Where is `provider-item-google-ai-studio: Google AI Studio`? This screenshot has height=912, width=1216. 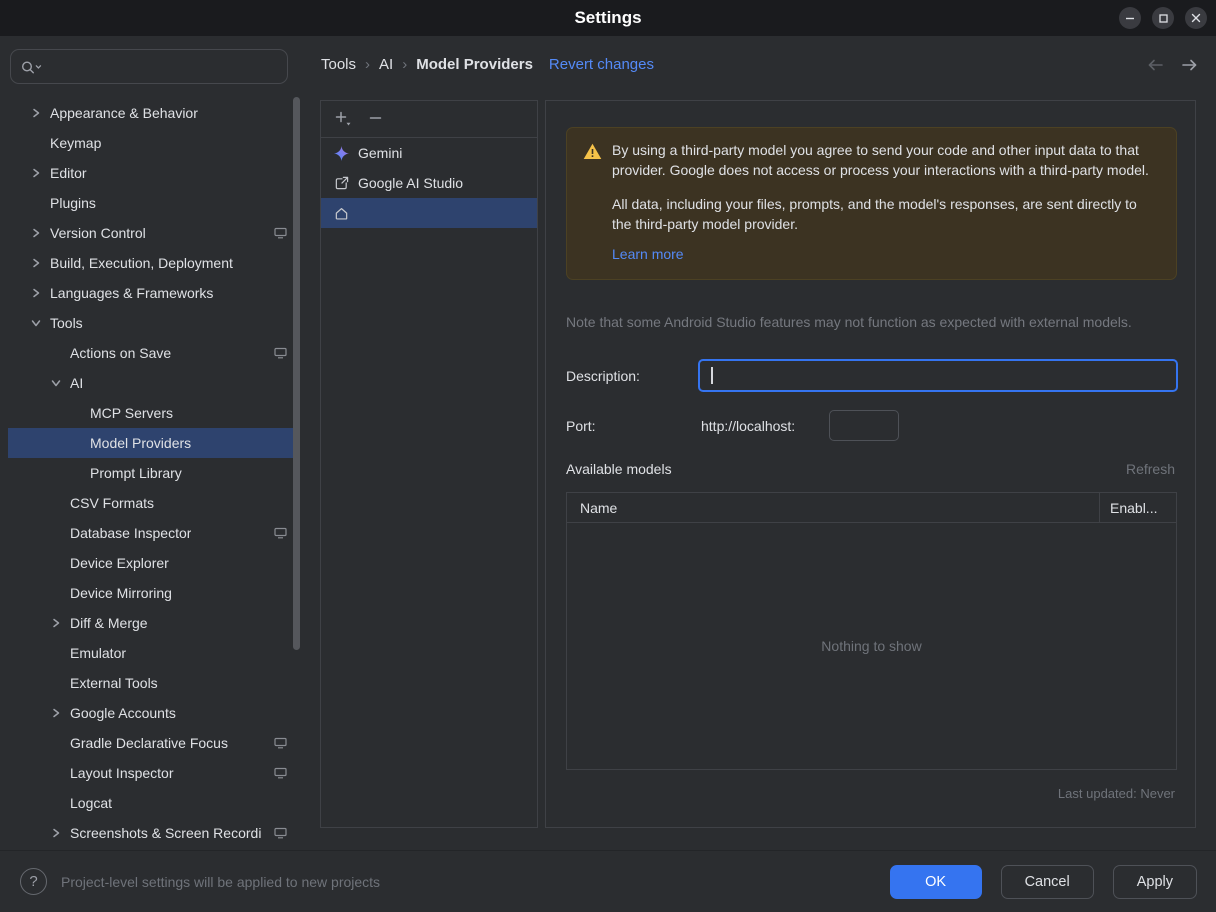
provider-item-google-ai-studio: Google AI Studio is located at coordinates (429, 183).